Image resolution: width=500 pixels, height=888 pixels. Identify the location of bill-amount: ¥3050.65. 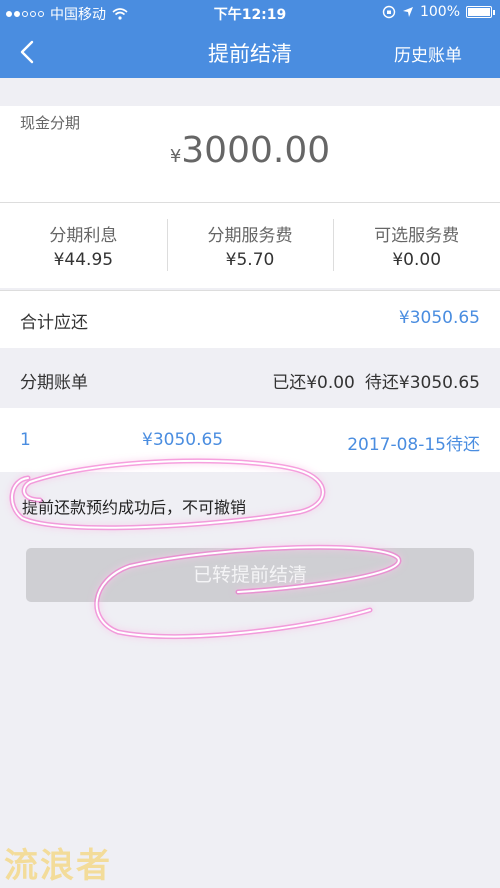
(183, 440).